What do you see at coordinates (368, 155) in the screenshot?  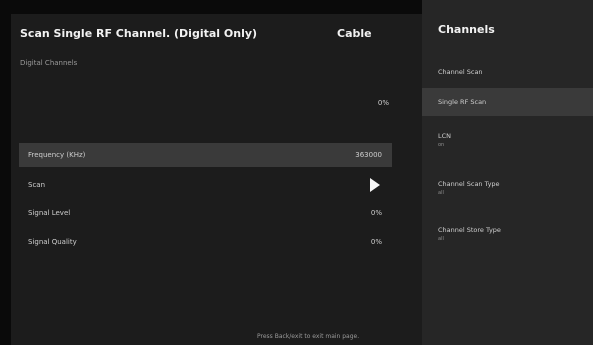 I see `frequency-value: 363000` at bounding box center [368, 155].